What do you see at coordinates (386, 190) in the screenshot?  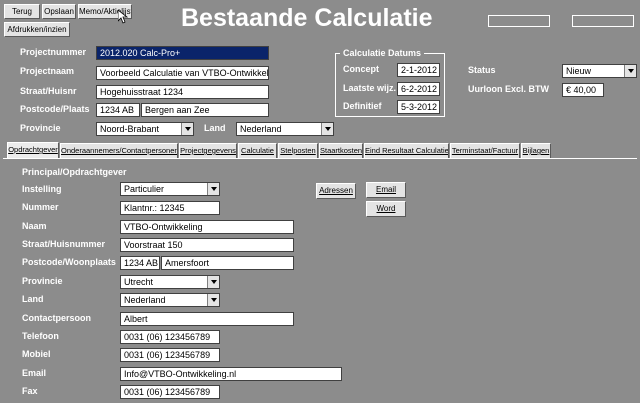 I see `email-button: Email` at bounding box center [386, 190].